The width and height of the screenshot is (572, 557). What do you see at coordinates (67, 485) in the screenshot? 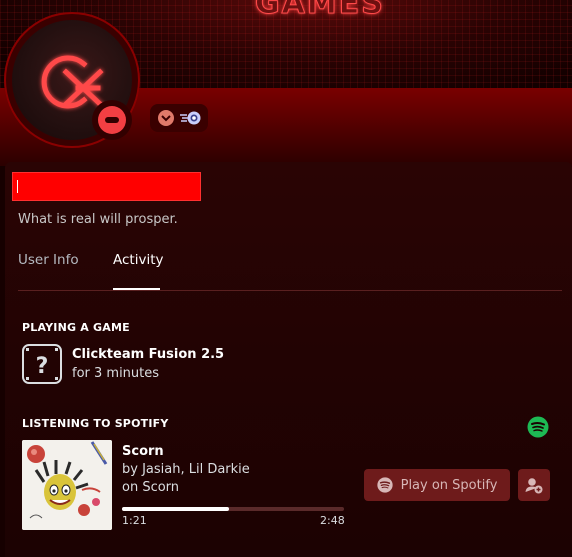
I see `album-art` at bounding box center [67, 485].